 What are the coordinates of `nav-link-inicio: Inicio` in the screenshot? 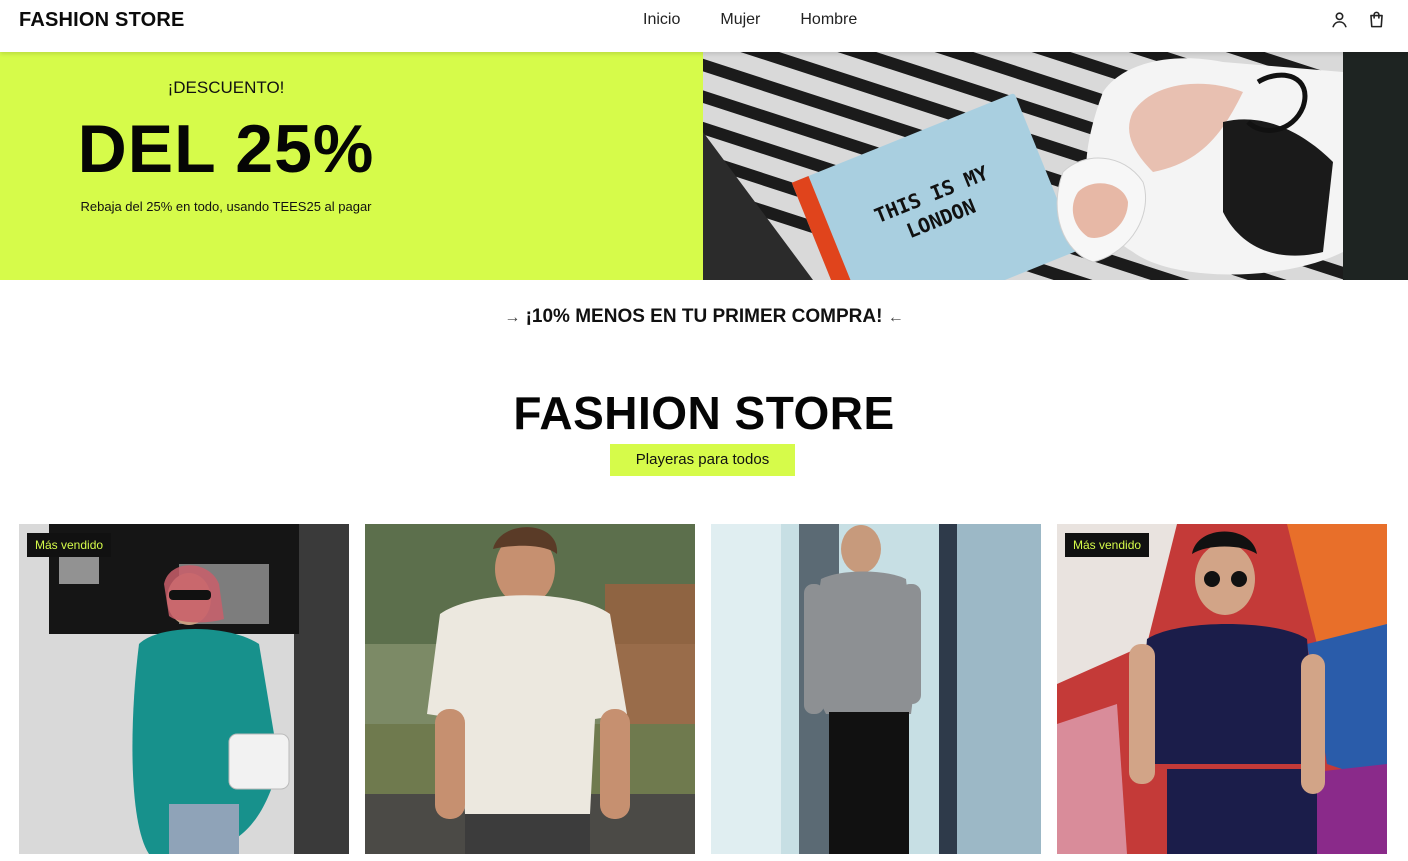 It's located at (661, 20).